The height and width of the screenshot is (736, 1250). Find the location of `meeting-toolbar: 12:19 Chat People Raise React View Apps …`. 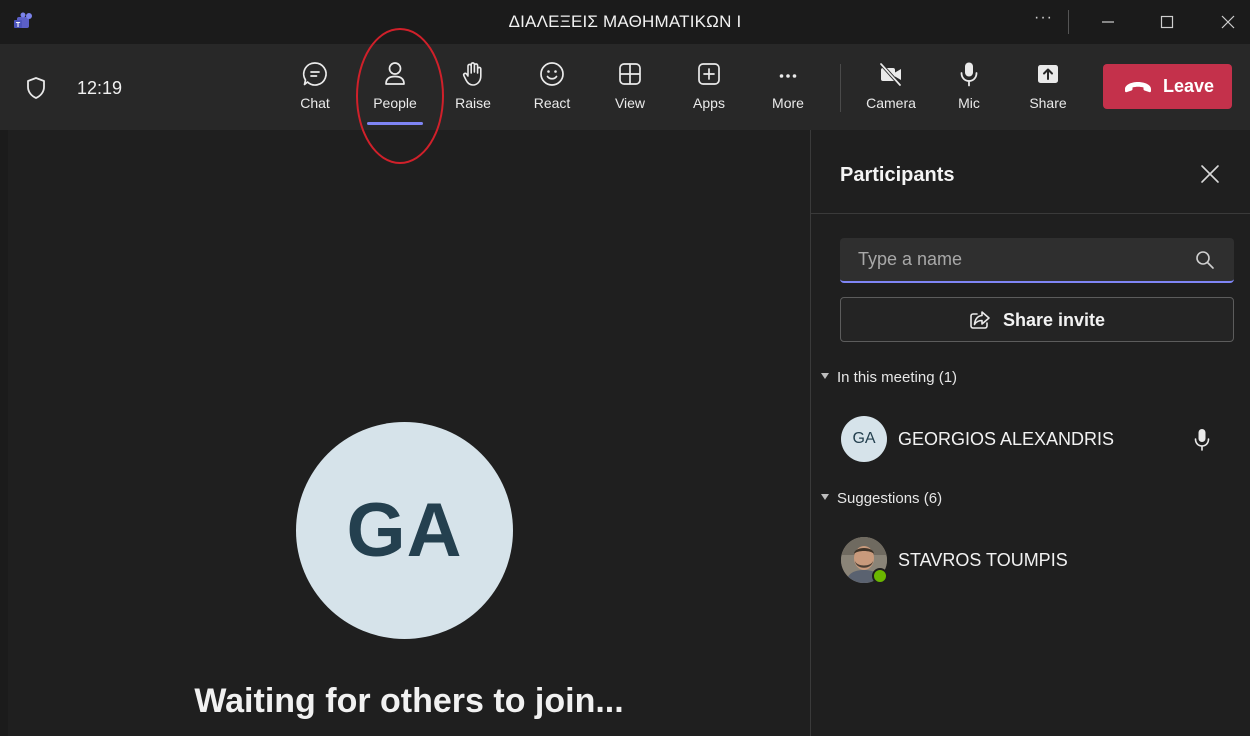

meeting-toolbar: 12:19 Chat People Raise React View Apps … is located at coordinates (625, 87).